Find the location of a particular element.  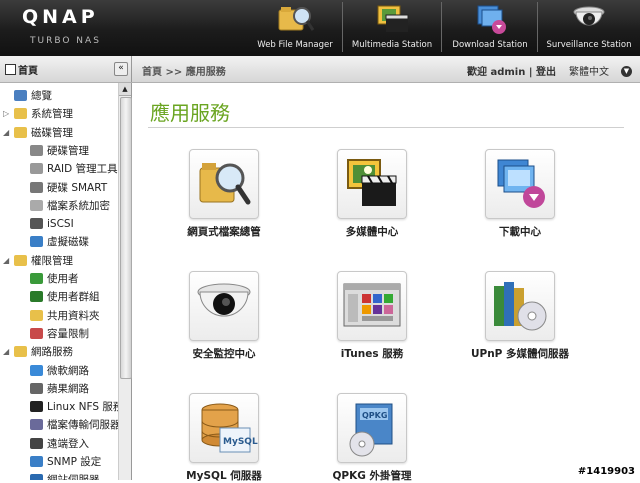

app-label: Surveillance Station is located at coordinates (589, 45).